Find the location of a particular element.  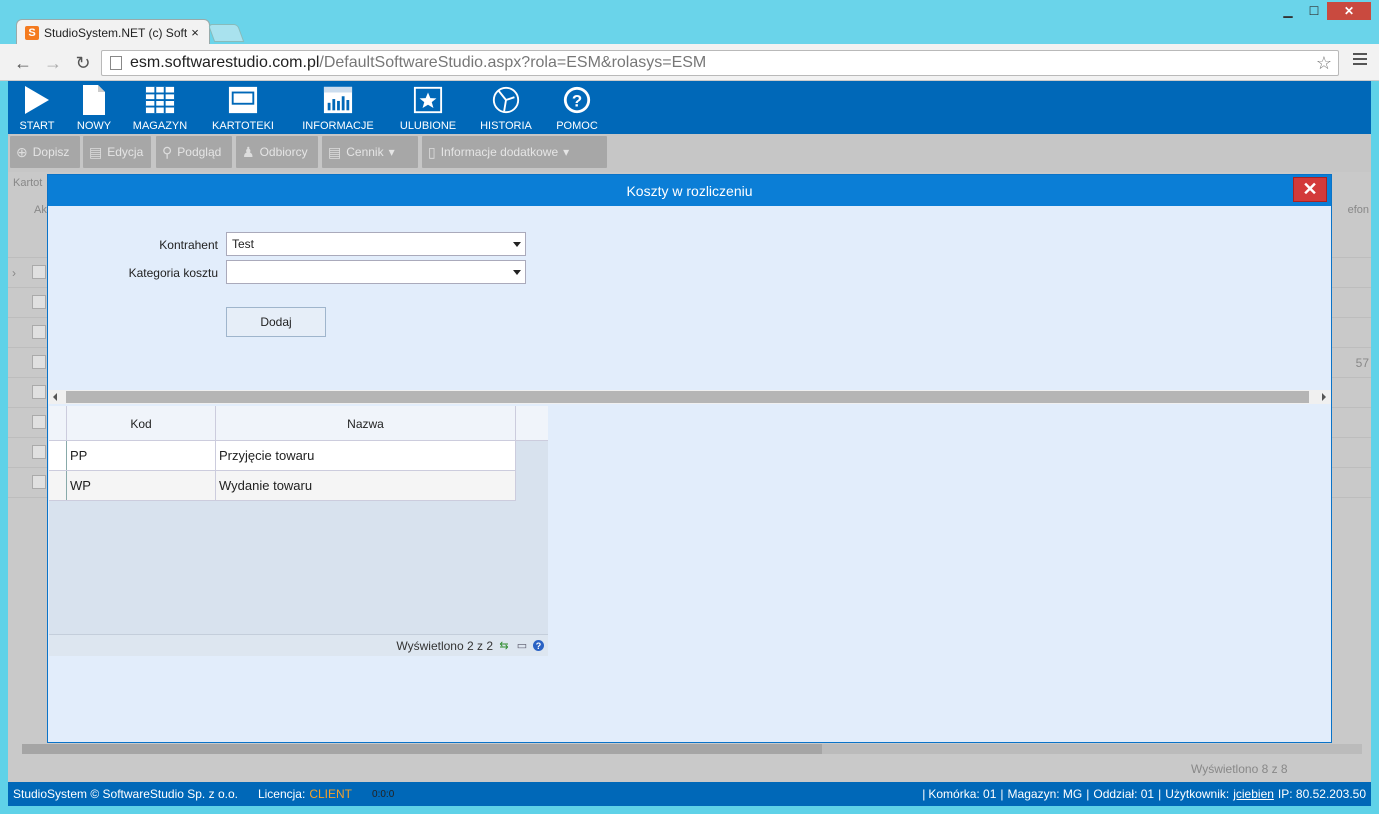

new-tab-button is located at coordinates (226, 33).